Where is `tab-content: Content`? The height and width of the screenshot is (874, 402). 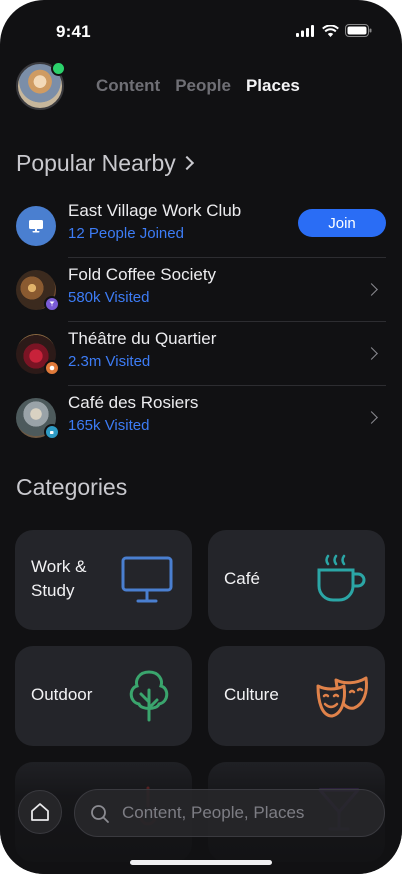 tab-content: Content is located at coordinates (128, 86).